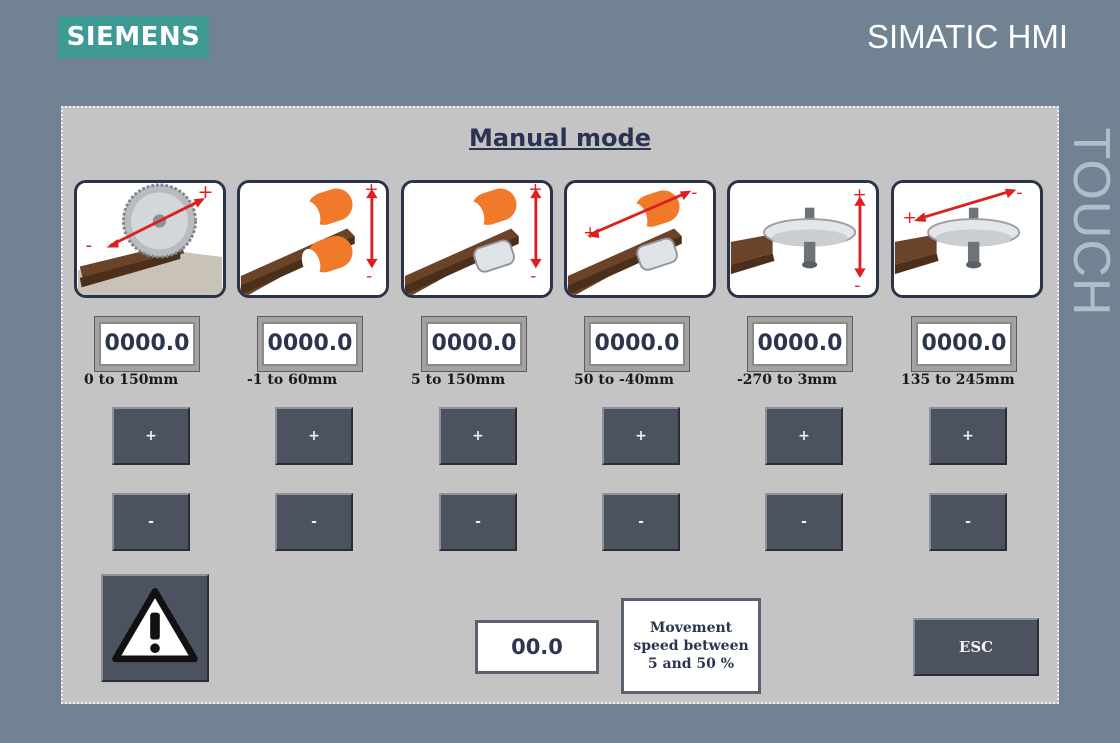 The height and width of the screenshot is (743, 1120). What do you see at coordinates (478, 522) in the screenshot?
I see `minus-button-3: -` at bounding box center [478, 522].